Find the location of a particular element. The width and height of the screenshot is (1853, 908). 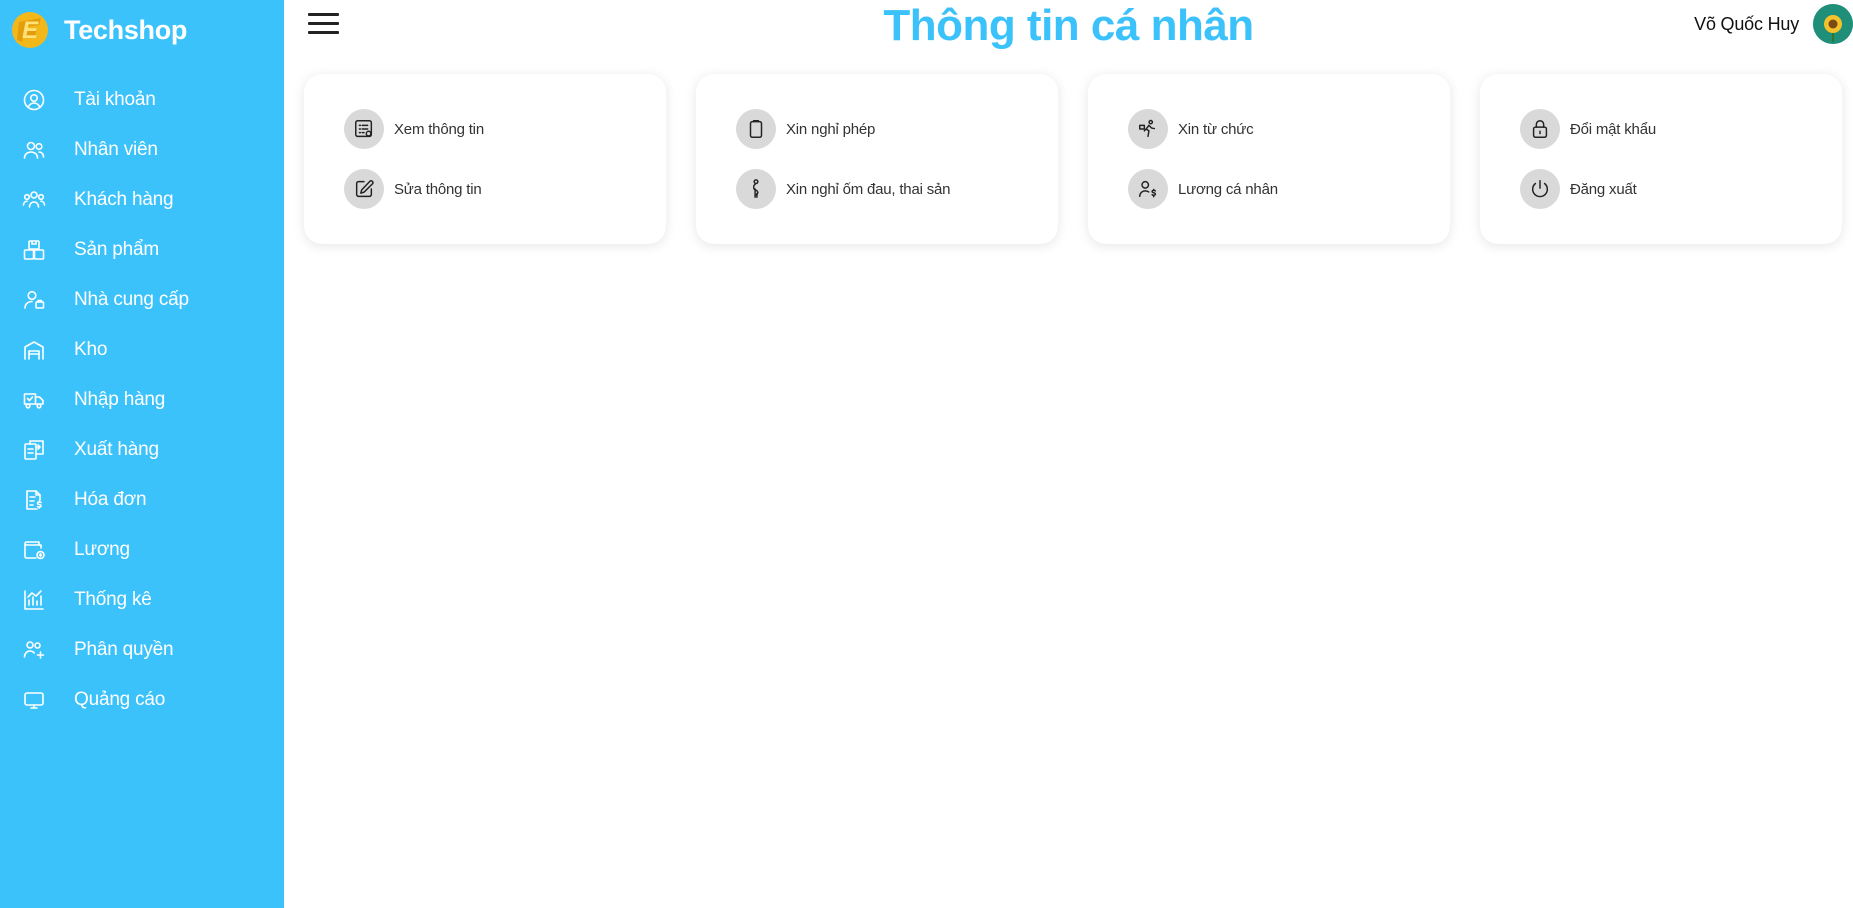

user-circle-icon is located at coordinates (34, 100).